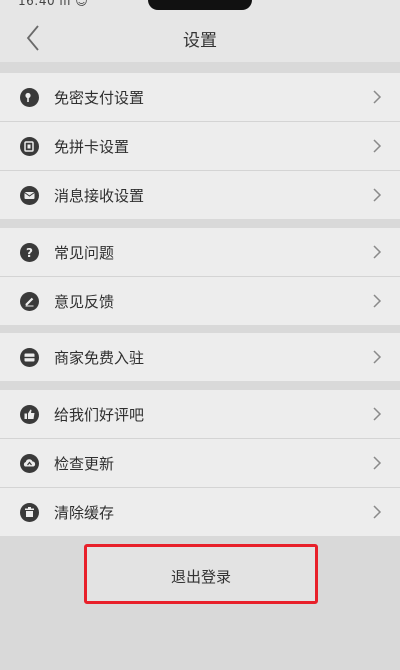 This screenshot has height=670, width=400. Describe the element at coordinates (200, 512) in the screenshot. I see `settings-item-clear-cache: 清除缓存` at that location.